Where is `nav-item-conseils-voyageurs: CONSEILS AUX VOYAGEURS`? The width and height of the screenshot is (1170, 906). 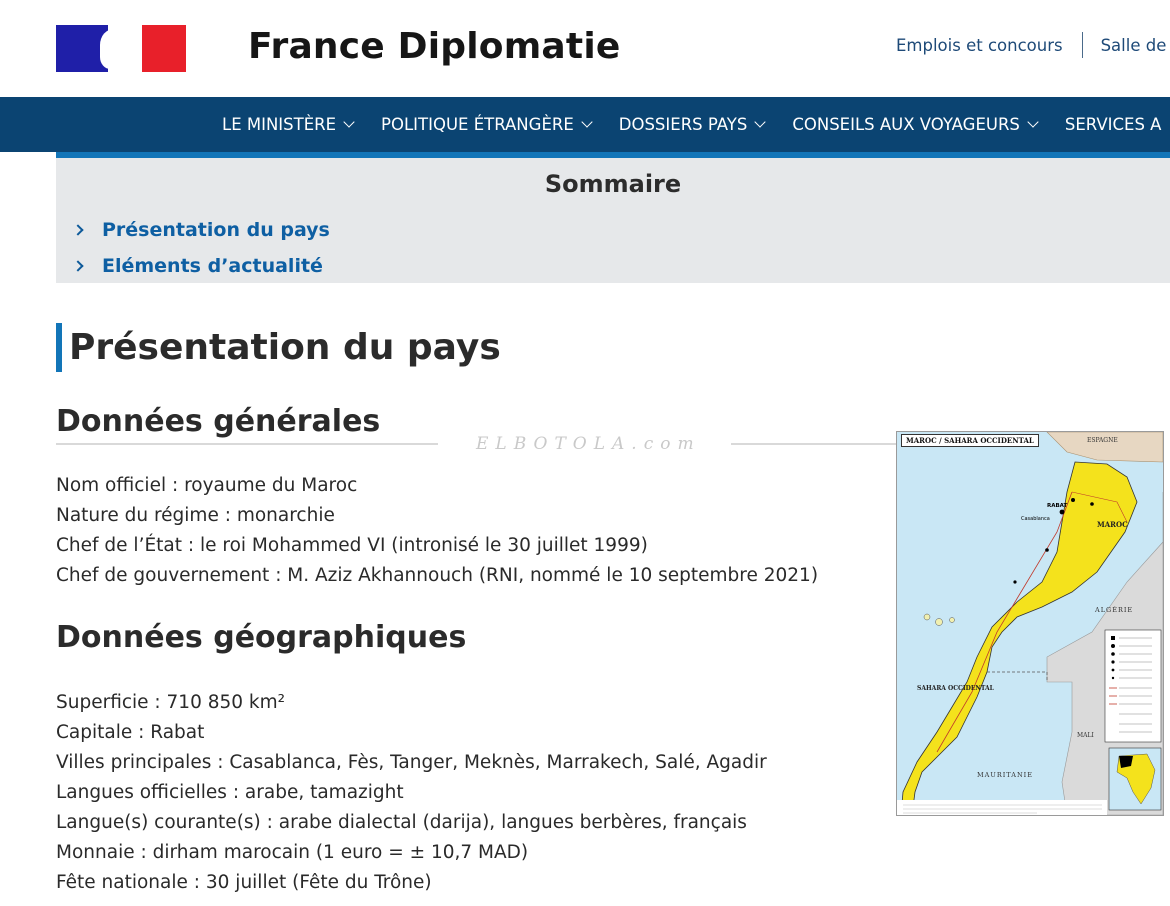 nav-item-conseils-voyageurs: CONSEILS AUX VOYAGEURS is located at coordinates (915, 124).